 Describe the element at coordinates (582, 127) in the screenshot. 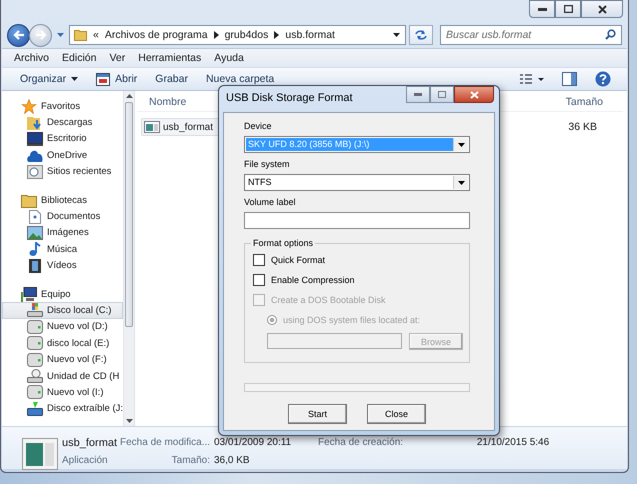

I see `file-size: 36 KB` at that location.